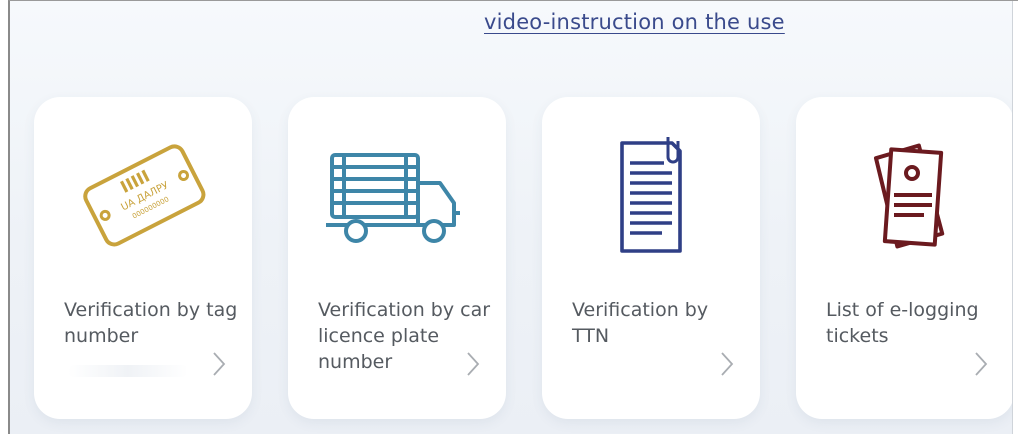 The height and width of the screenshot is (434, 1018). Describe the element at coordinates (128, 371) in the screenshot. I see `card-fade` at that location.